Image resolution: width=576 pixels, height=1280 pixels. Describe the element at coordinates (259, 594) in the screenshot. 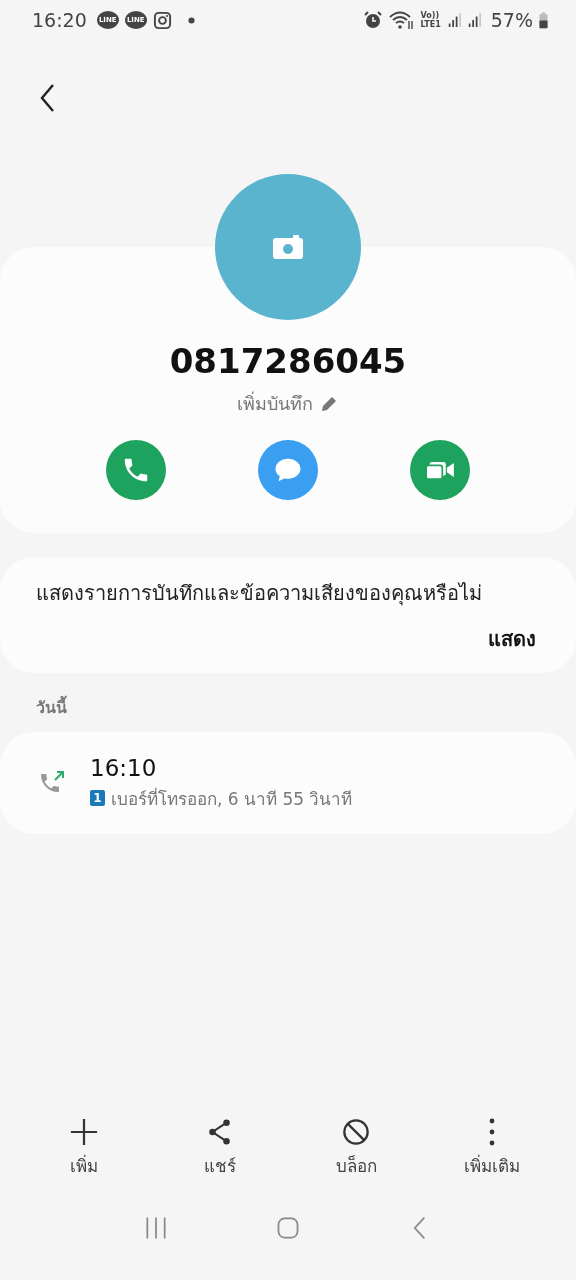

I see `prompt-text: แสดงรายการบันทึกและข้อความเสียงของคุณหรือไม่` at that location.